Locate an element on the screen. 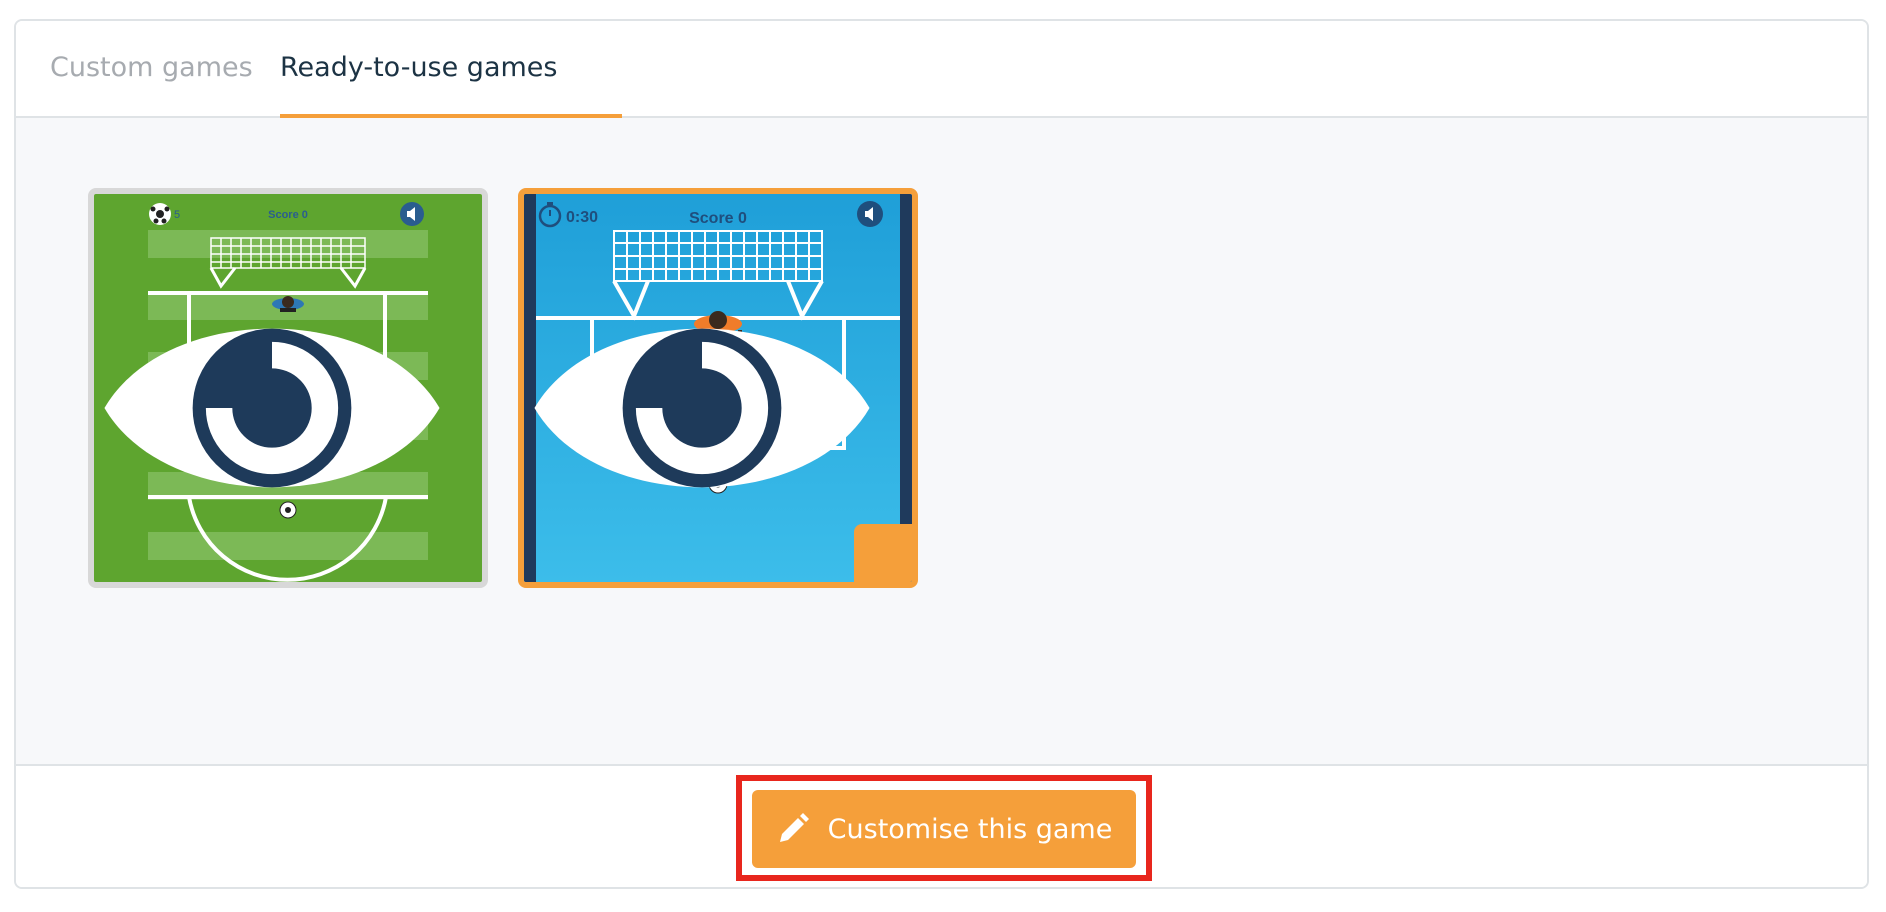 This screenshot has width=1886, height=912. tab-ready-to-use-games: Ready-to-use games is located at coordinates (418, 69).